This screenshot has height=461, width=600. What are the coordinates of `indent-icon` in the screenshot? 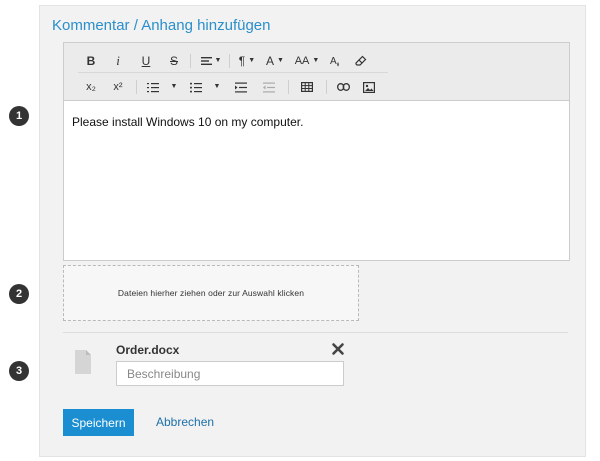 It's located at (241, 87).